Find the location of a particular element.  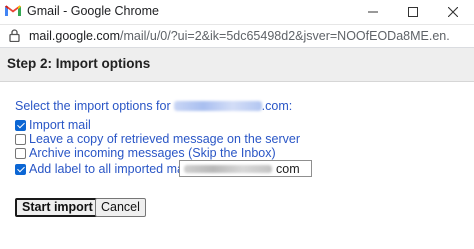

minimize-button is located at coordinates (373, 12).